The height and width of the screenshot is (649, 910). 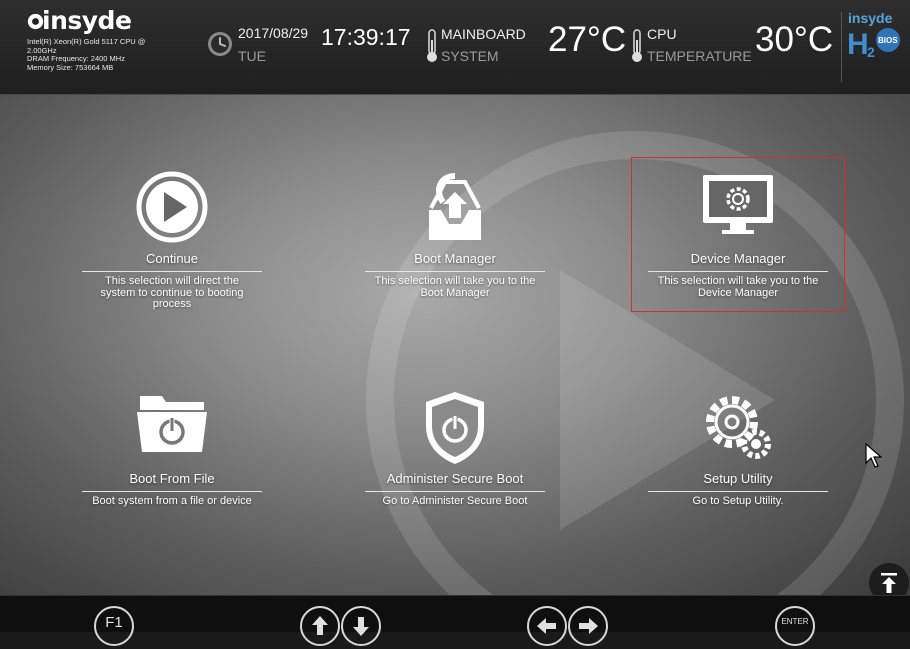 I want to click on tile-description: Boot system from a file or device, so click(x=172, y=501).